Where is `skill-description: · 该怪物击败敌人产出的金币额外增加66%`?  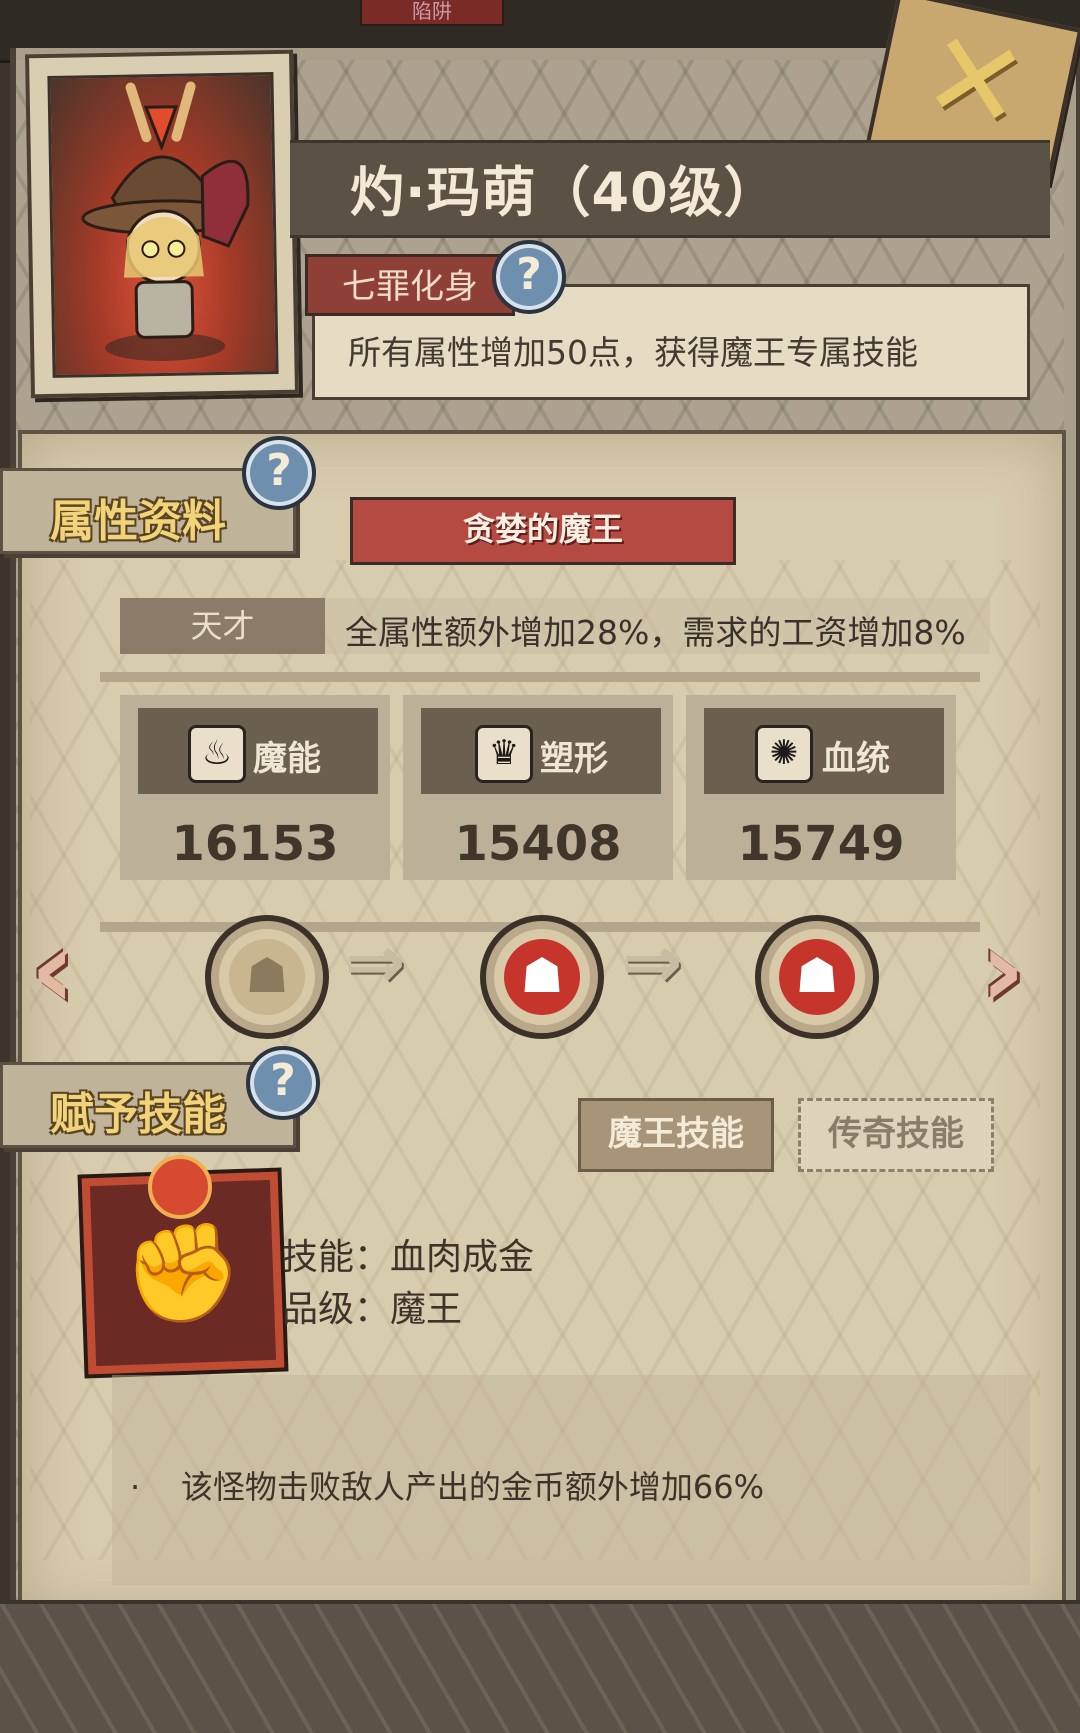
skill-description: · 该怪物击败敌人产出的金币额外增加66% is located at coordinates (447, 1487).